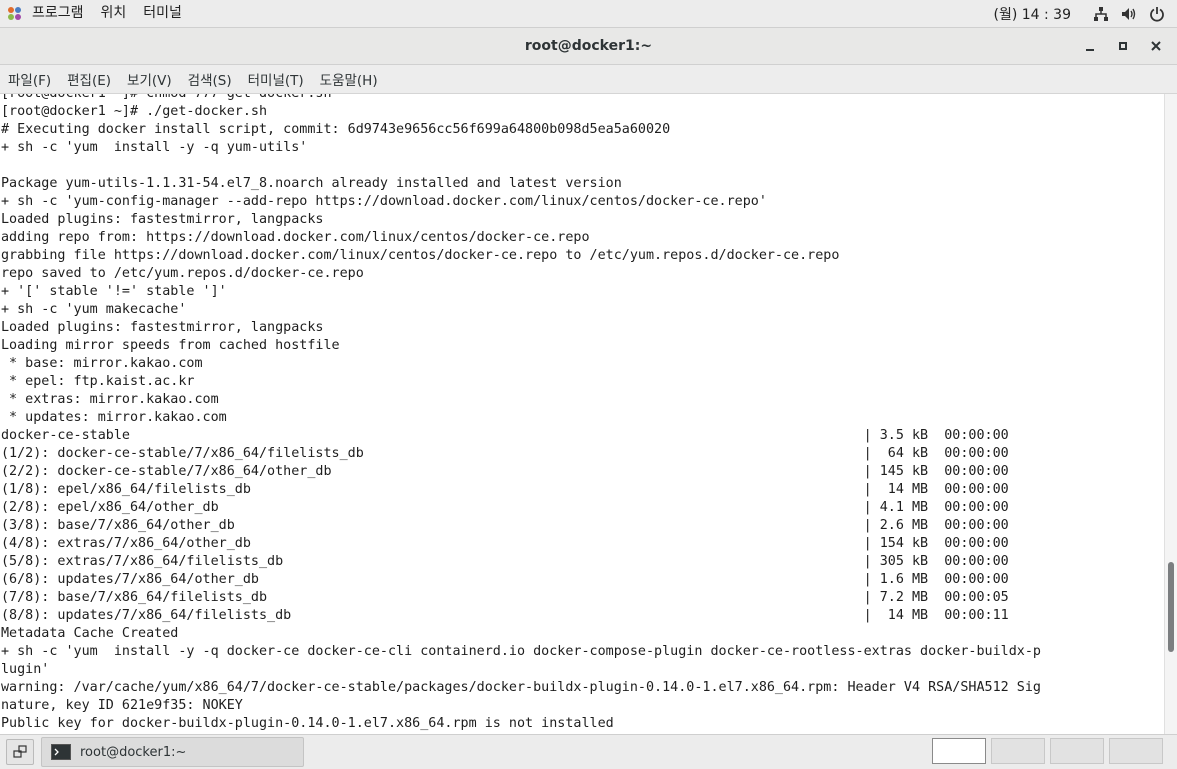 This screenshot has width=1177, height=769. I want to click on clock: (월) 14 : 39, so click(1032, 14).